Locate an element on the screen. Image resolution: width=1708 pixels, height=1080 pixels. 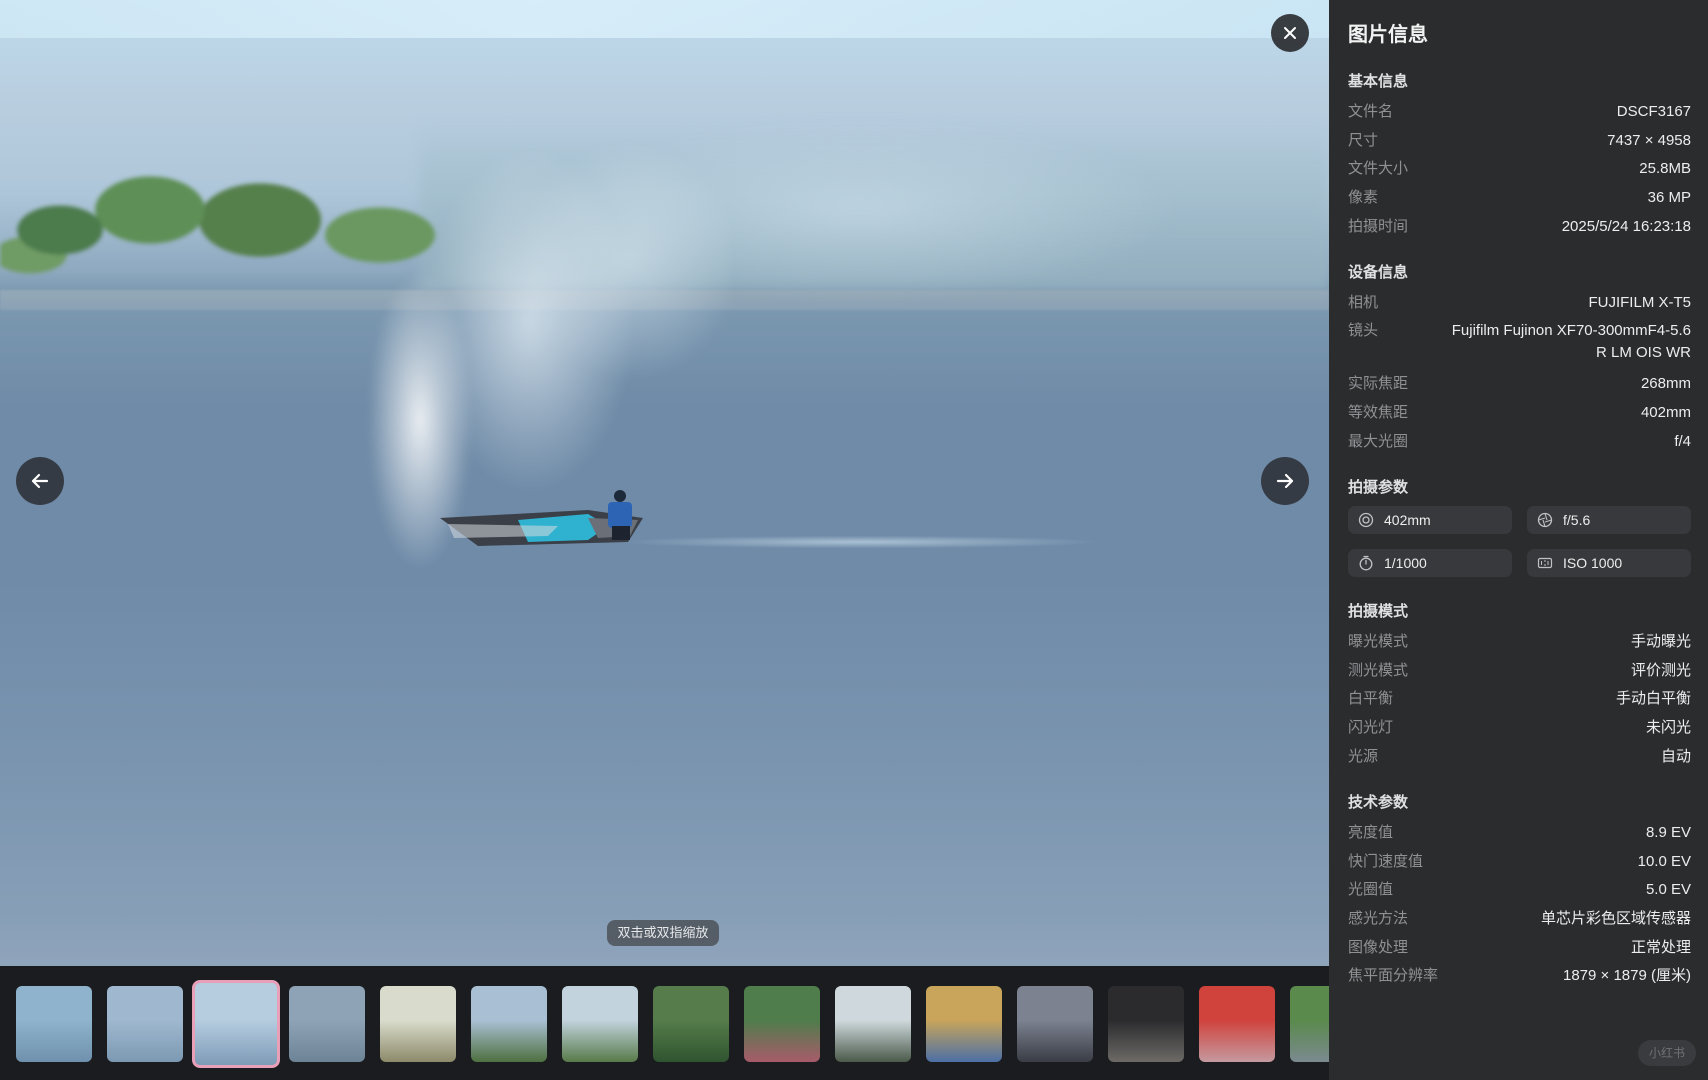
info-key: 闪光灯 is located at coordinates (1371, 727).